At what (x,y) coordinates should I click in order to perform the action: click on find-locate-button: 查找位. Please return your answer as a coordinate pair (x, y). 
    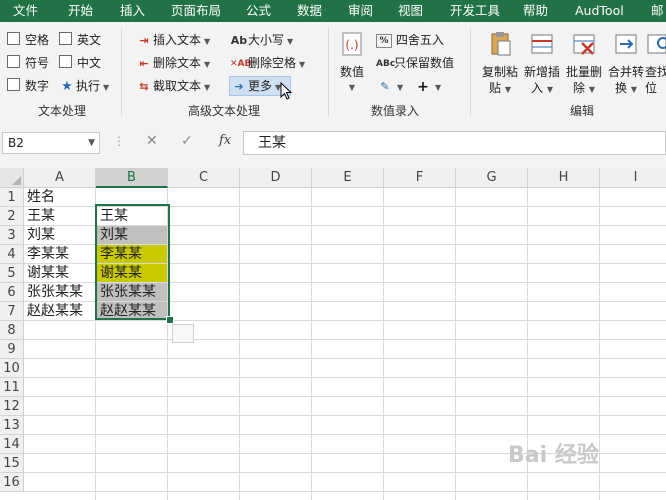
    Looking at the image, I should click on (655, 63).